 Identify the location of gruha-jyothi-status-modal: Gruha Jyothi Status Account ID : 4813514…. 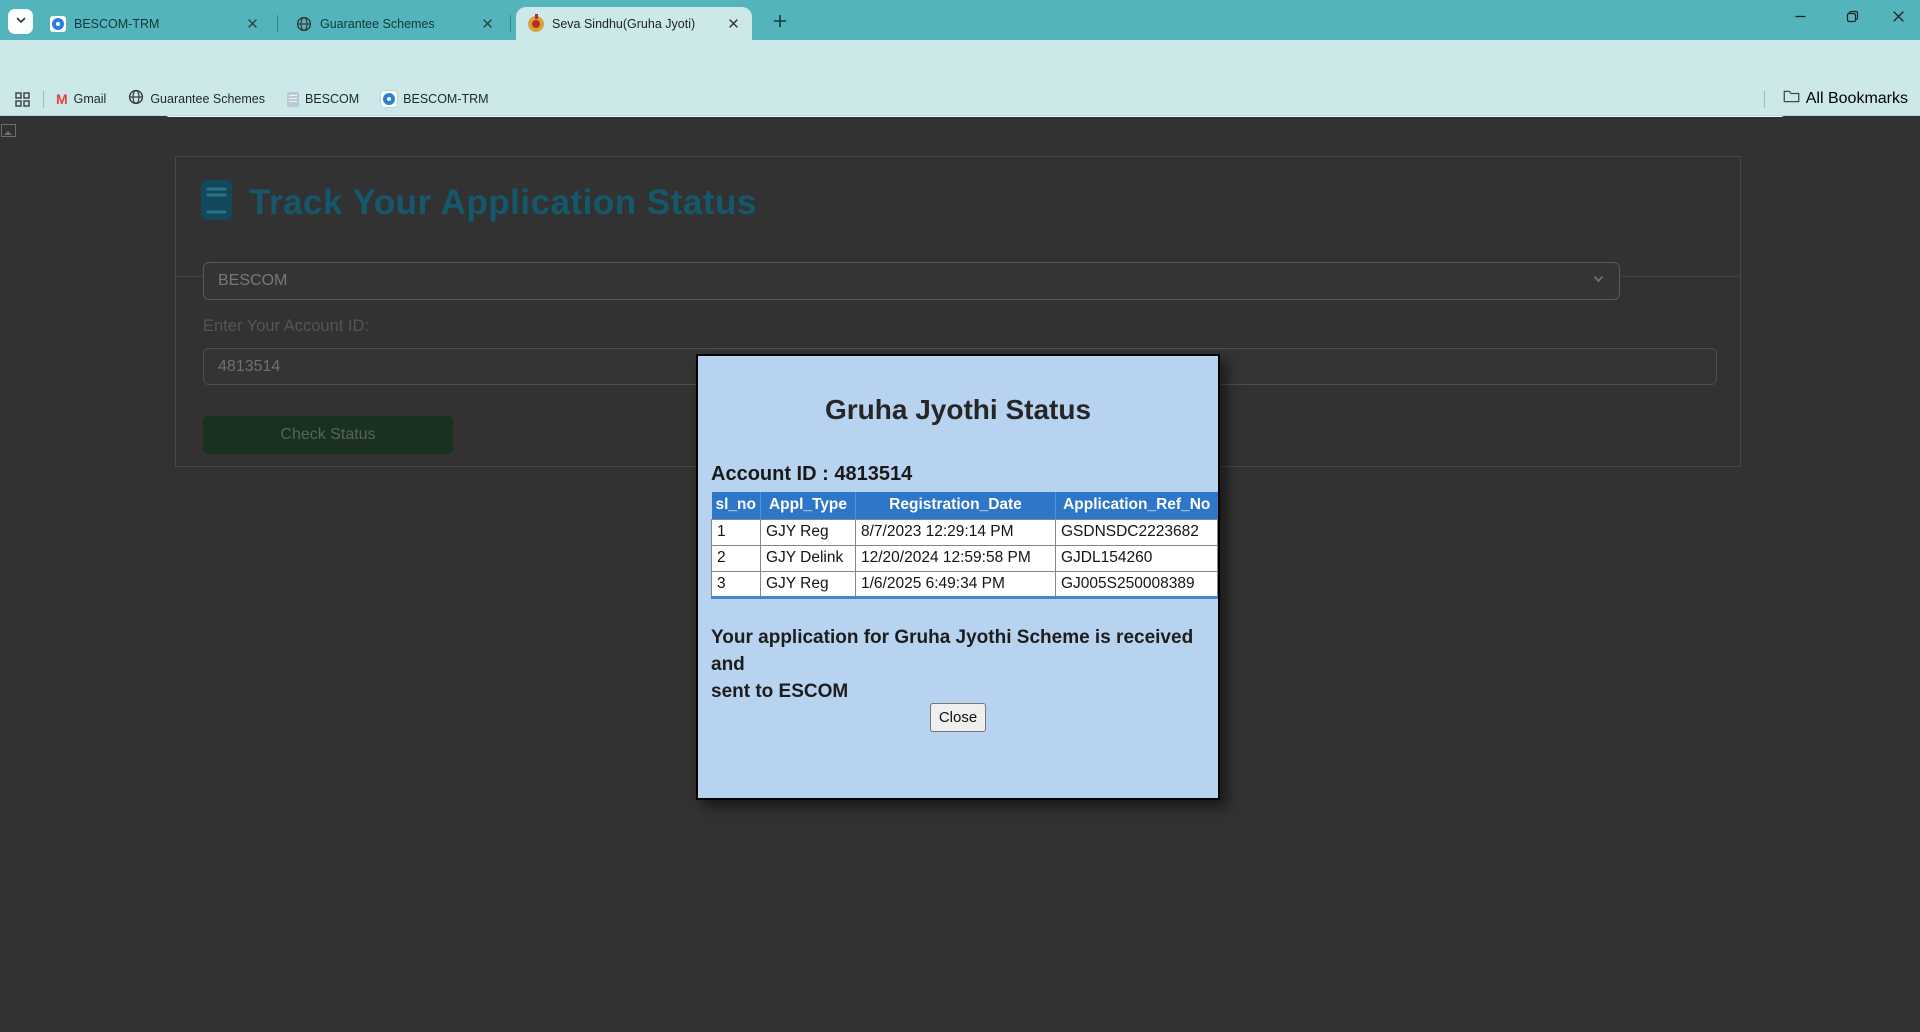
(958, 577).